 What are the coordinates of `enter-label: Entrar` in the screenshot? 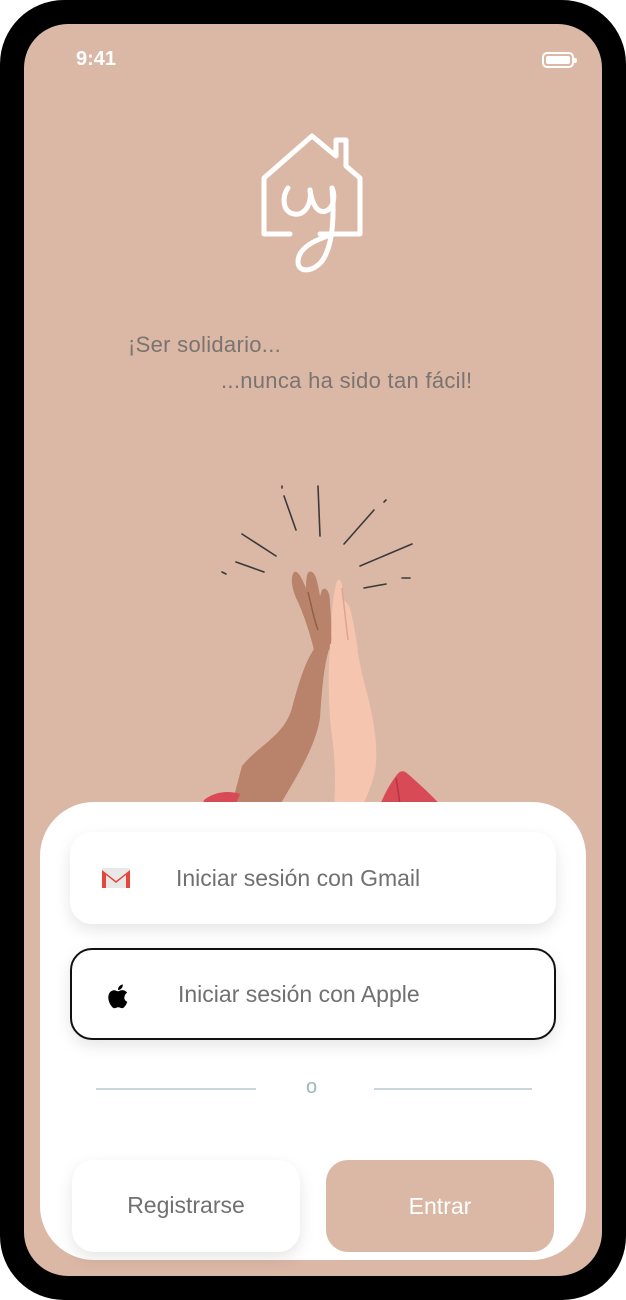 It's located at (440, 1206).